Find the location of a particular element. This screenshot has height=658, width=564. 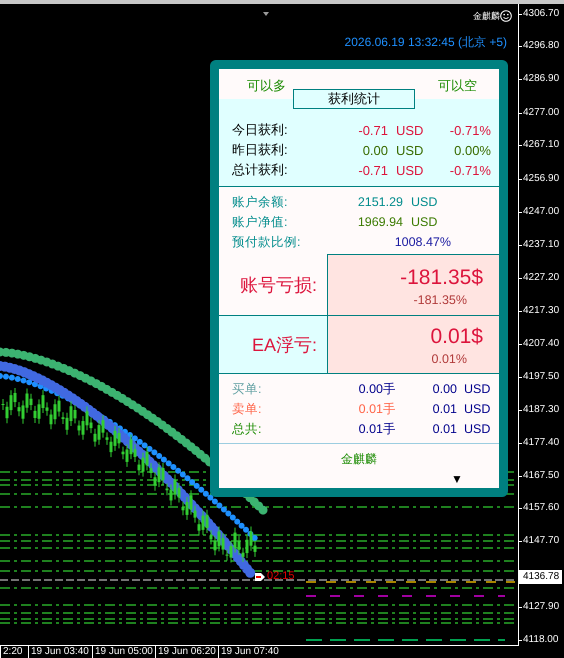

time-label: 19 Jun 07:40 is located at coordinates (248, 652).